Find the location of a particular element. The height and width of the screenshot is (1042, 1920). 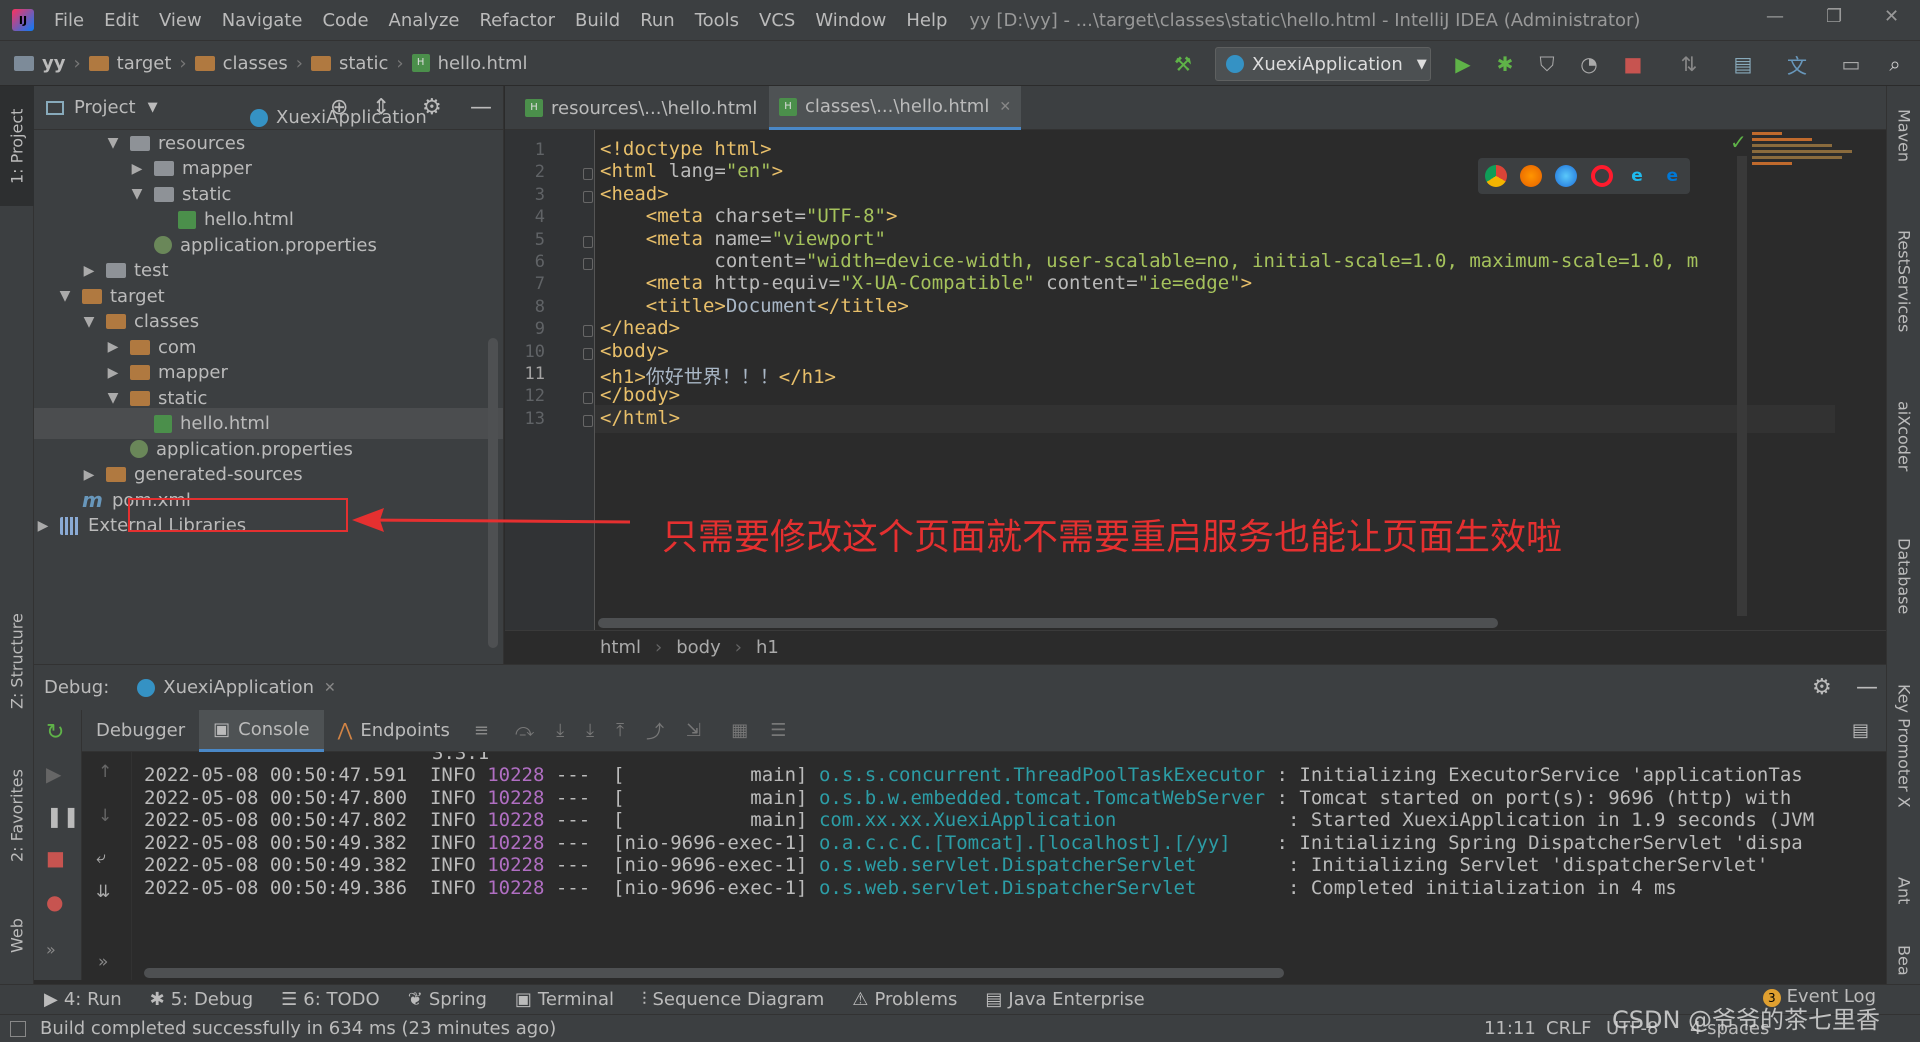

line-separator: CRLF is located at coordinates (1568, 1028).